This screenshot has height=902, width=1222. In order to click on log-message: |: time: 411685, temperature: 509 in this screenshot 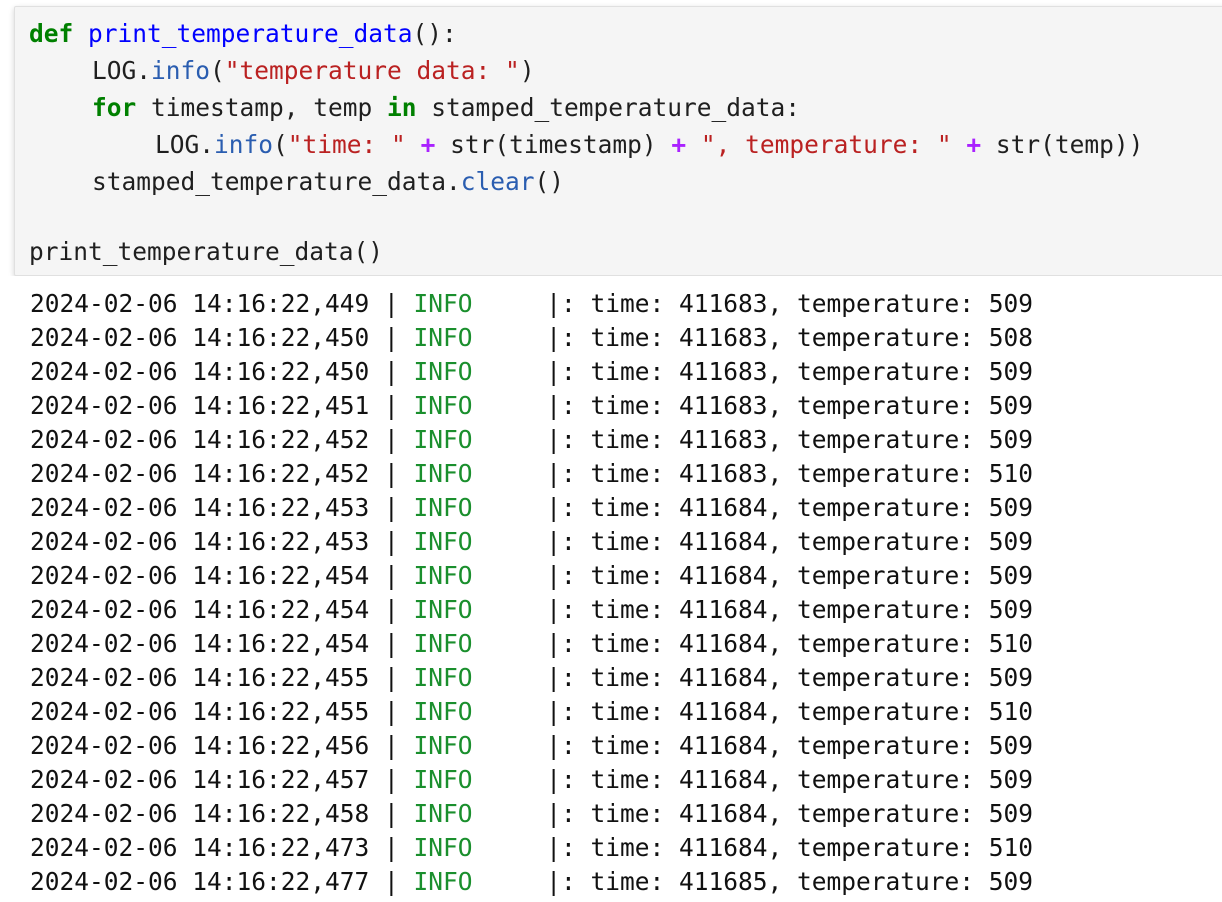, I will do `click(790, 881)`.